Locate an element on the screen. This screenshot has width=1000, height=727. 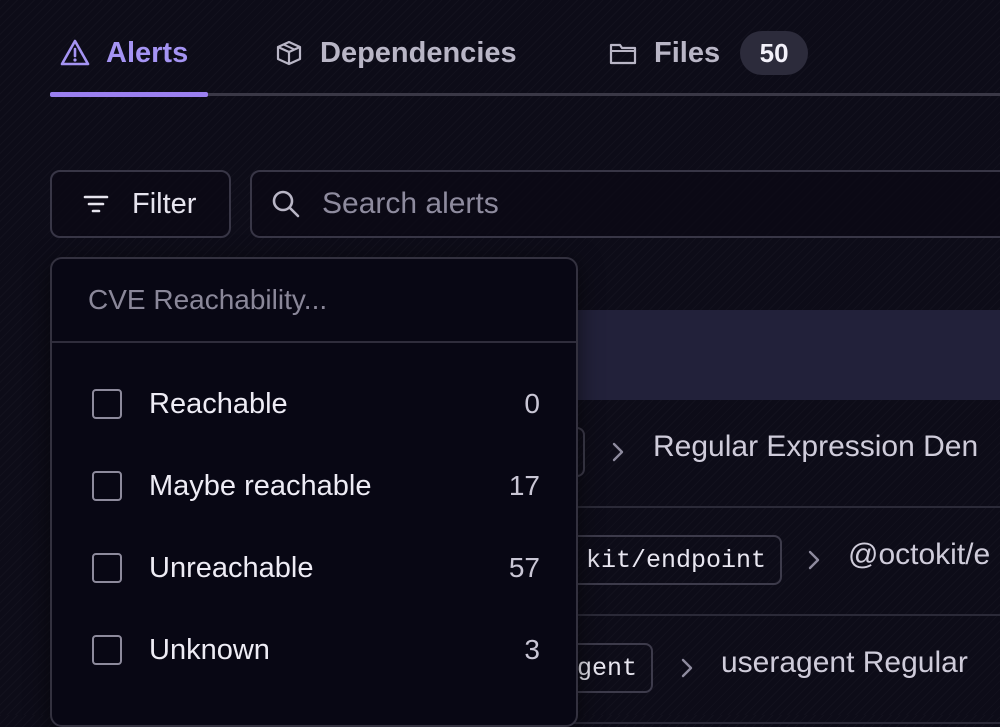
search-box is located at coordinates (625, 204).